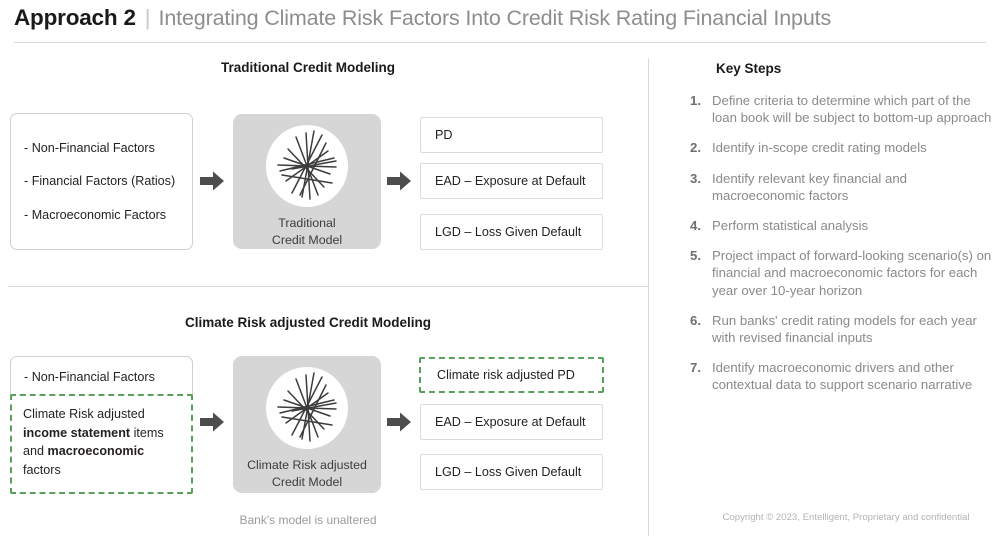  I want to click on panel-divider, so click(648, 297).